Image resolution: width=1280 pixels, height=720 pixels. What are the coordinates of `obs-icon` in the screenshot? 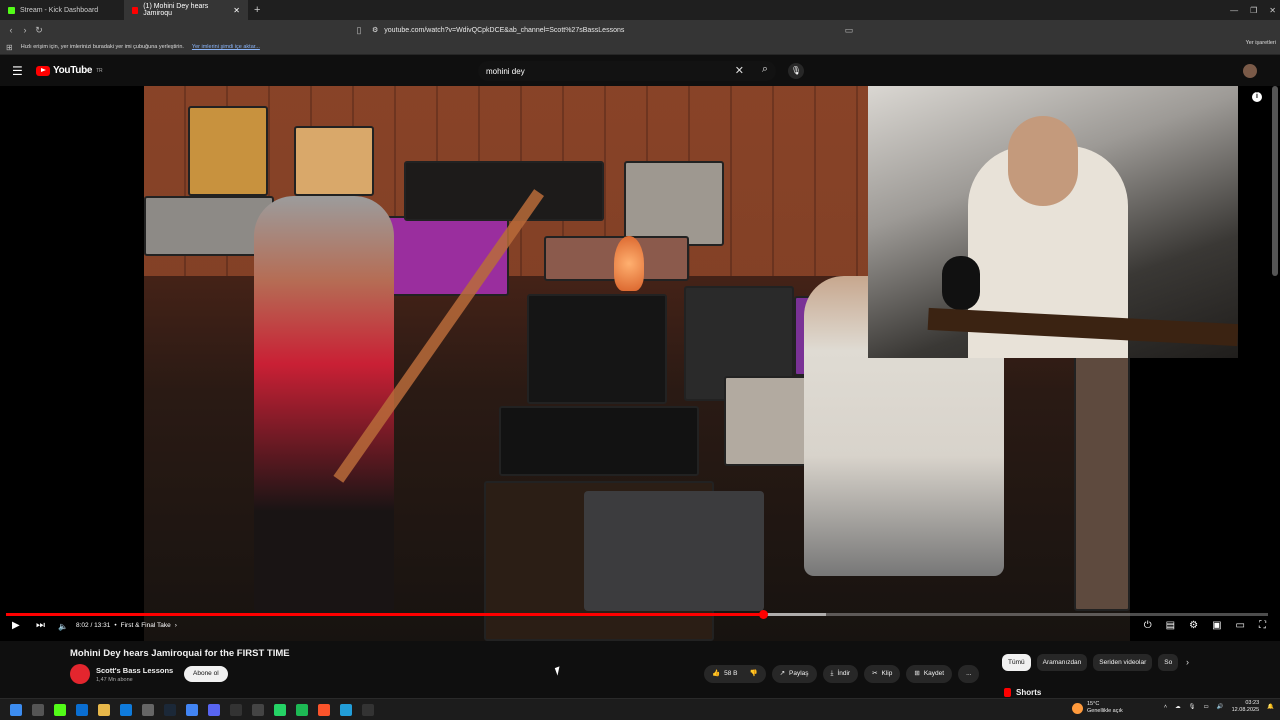 It's located at (368, 709).